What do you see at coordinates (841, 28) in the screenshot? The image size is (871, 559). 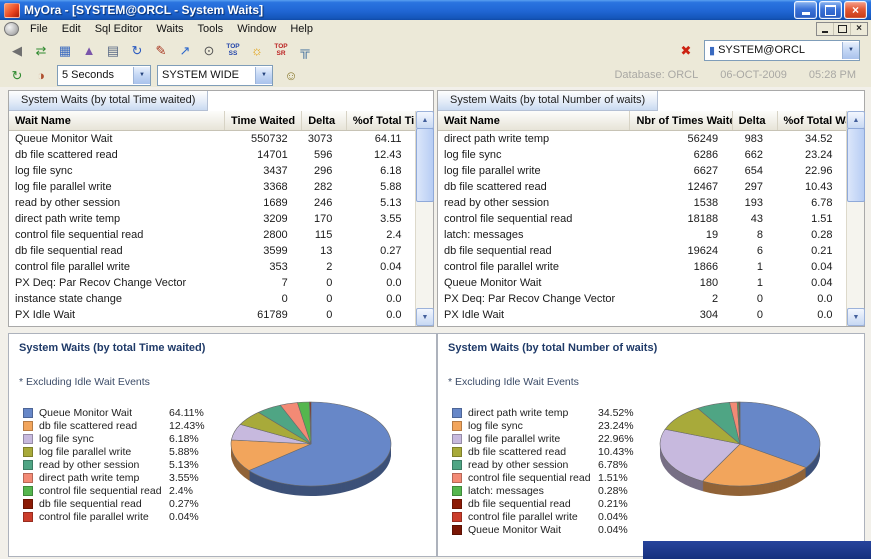 I see `mdi-restore-button` at bounding box center [841, 28].